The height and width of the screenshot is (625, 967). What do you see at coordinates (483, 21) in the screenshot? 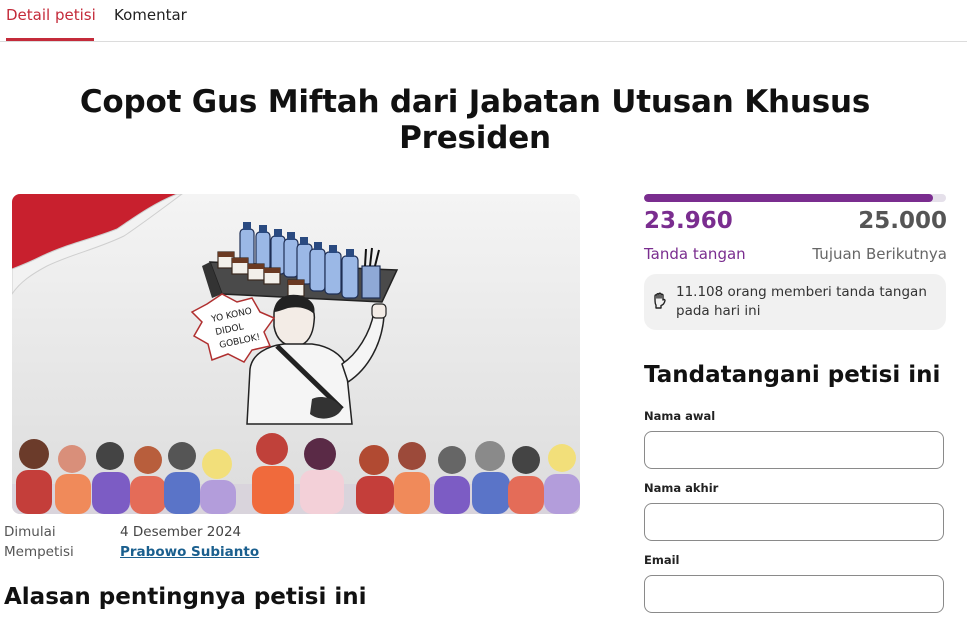
I see `tab-bar: Detail petisi Komentar` at bounding box center [483, 21].